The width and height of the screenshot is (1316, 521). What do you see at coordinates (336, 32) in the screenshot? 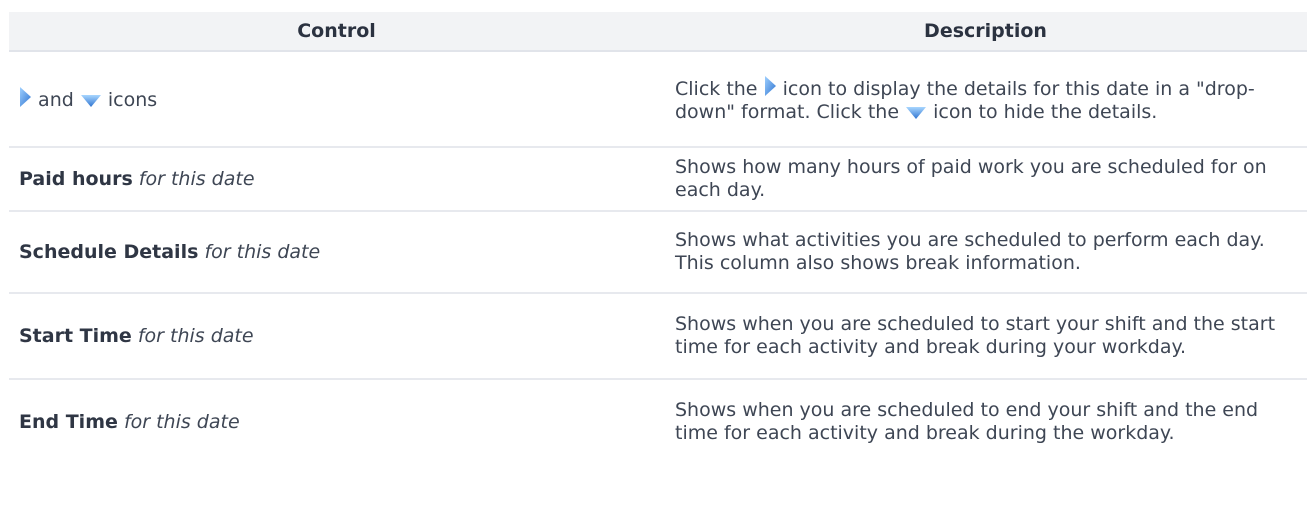
I see `header-control: Control` at bounding box center [336, 32].